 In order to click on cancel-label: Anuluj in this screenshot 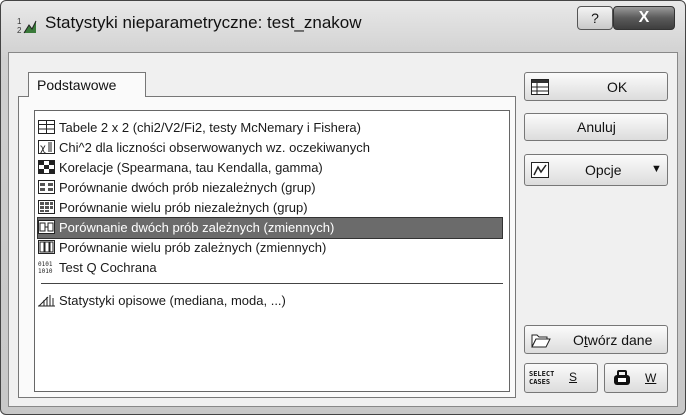, I will do `click(596, 127)`.